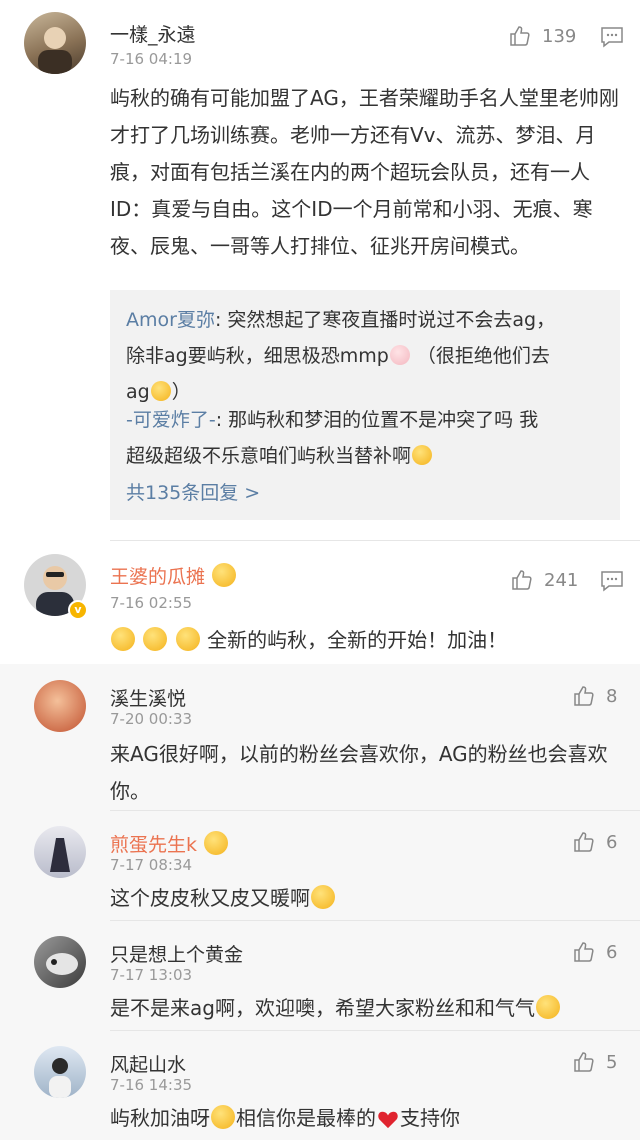 This screenshot has height=1140, width=640. Describe the element at coordinates (151, 719) in the screenshot. I see `comment-time: 7-20 00:33` at that location.